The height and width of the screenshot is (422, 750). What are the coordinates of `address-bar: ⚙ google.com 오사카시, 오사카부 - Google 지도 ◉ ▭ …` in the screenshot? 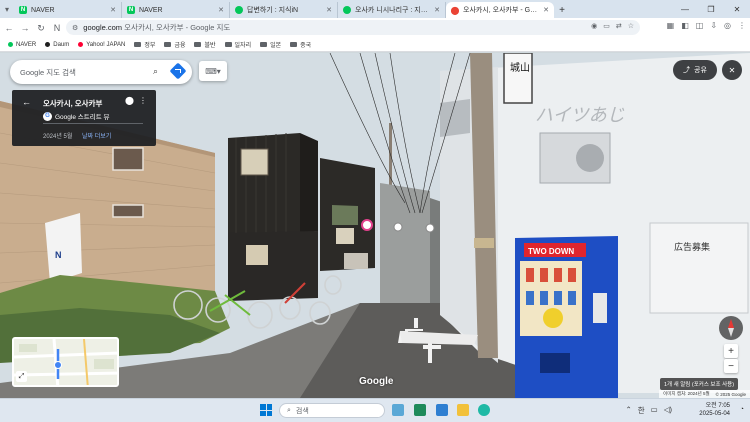 It's located at (353, 27).